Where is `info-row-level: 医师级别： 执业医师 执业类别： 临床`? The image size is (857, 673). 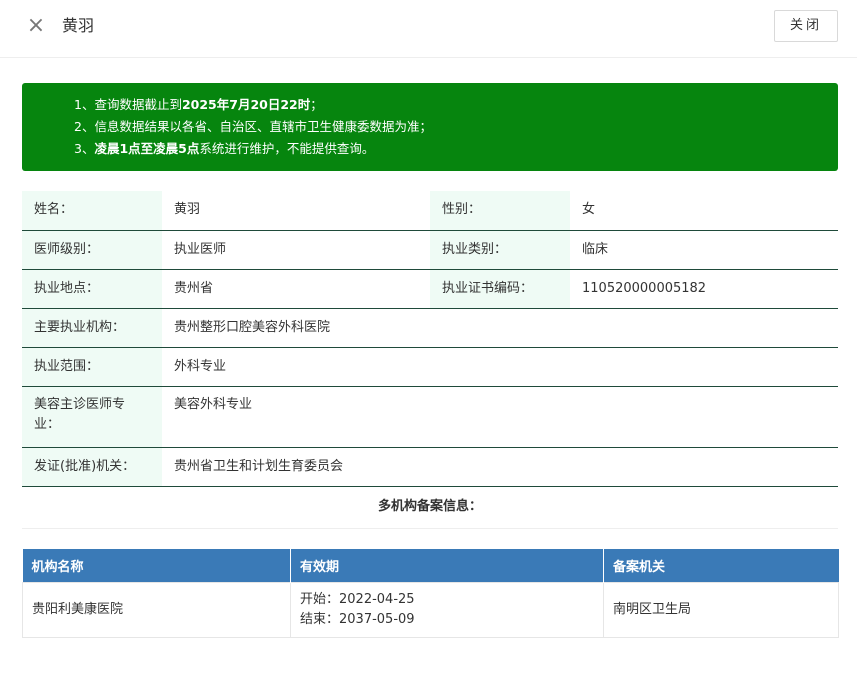
info-row-level: 医师级别： 执业医师 执业类别： 临床 is located at coordinates (430, 250).